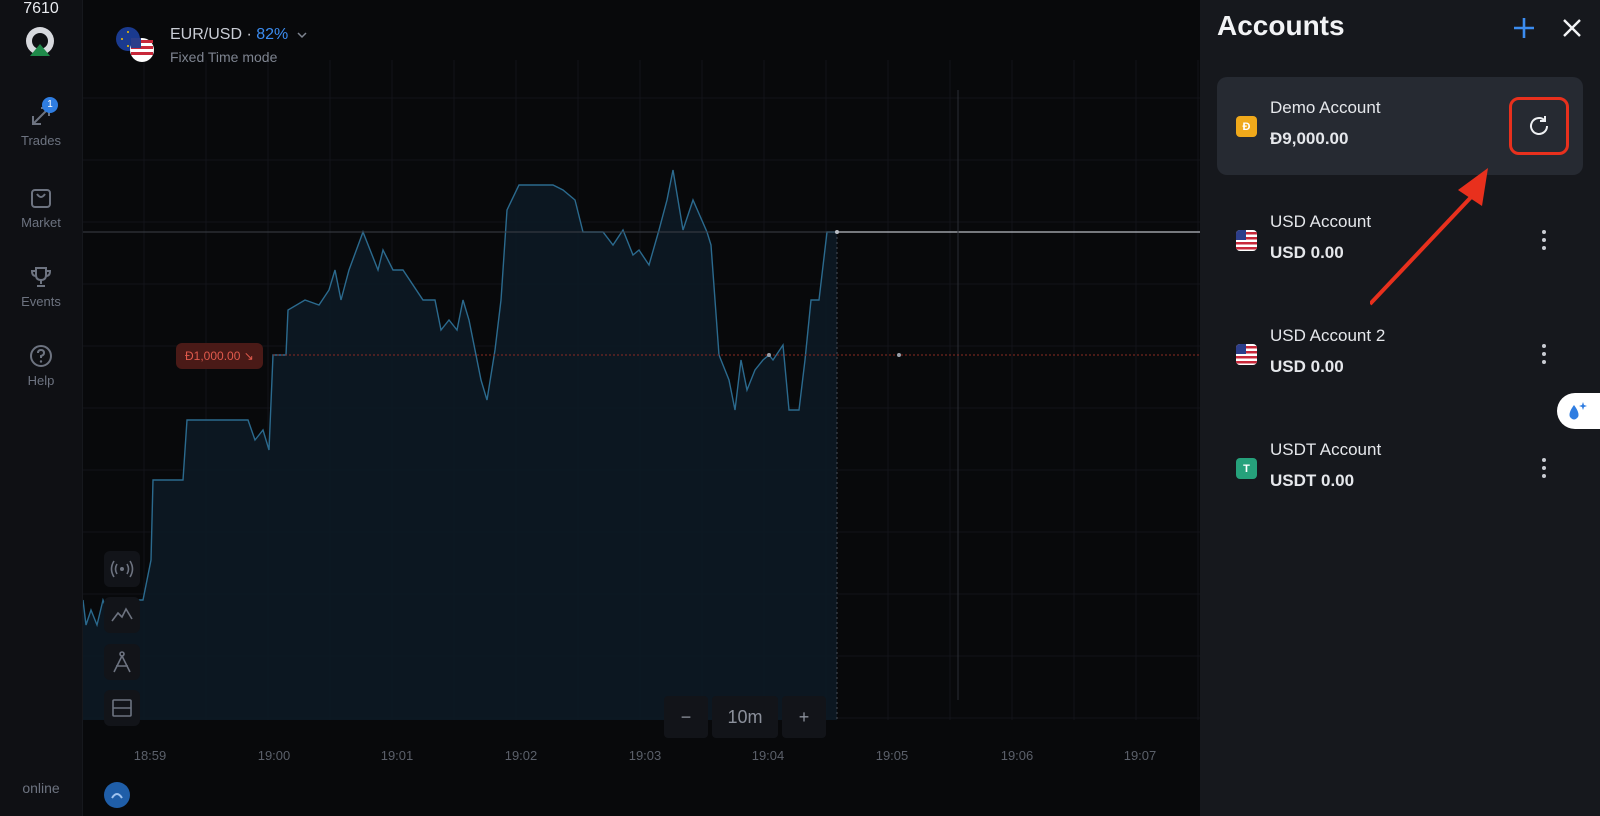 Image resolution: width=1600 pixels, height=816 pixels. I want to click on help-icon, so click(41, 356).